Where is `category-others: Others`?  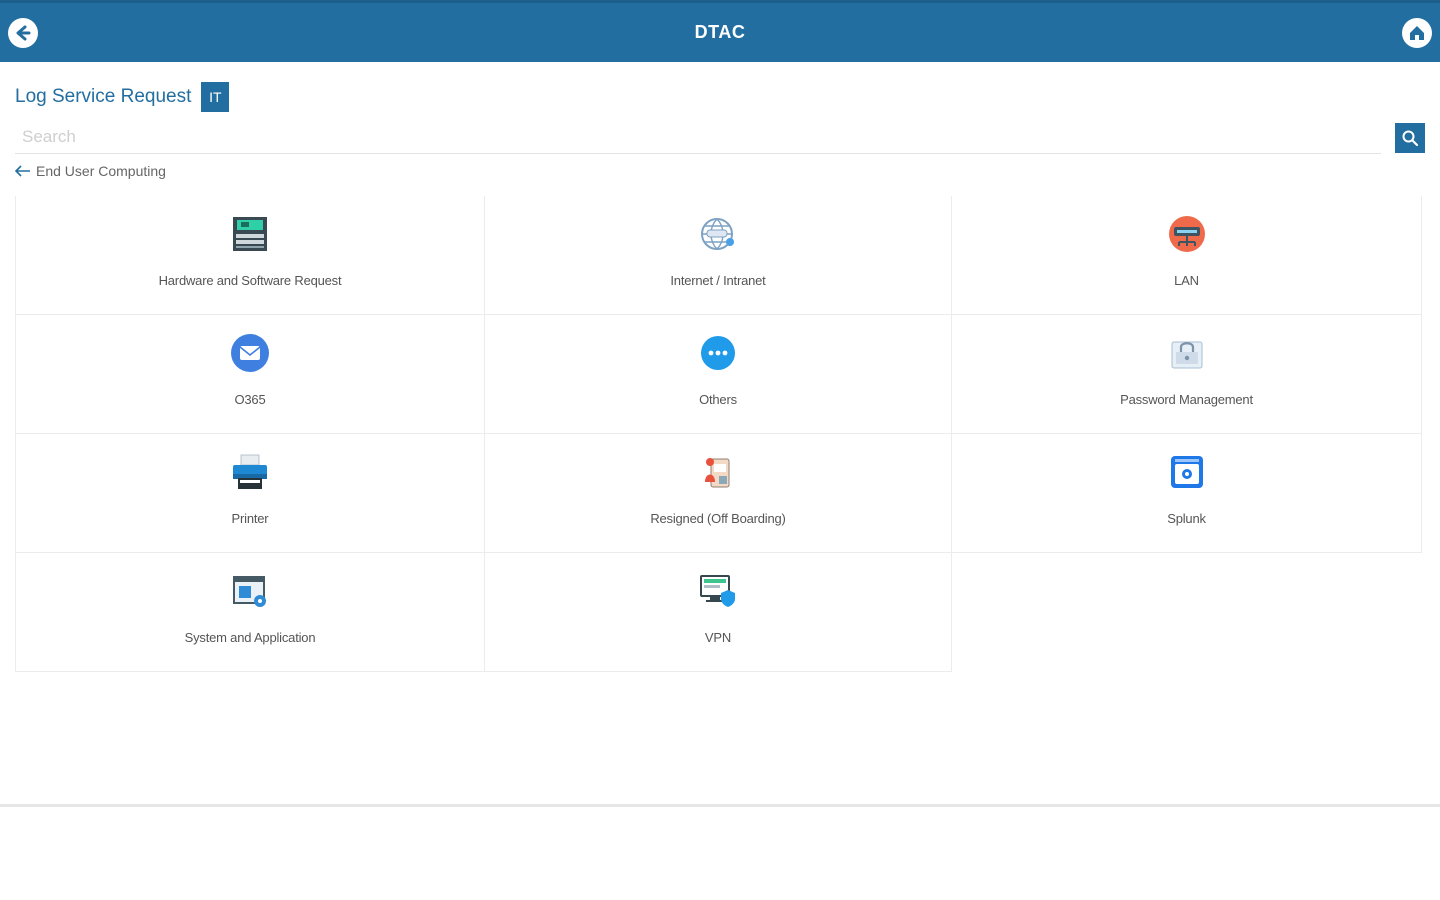
category-others: Others is located at coordinates (718, 374).